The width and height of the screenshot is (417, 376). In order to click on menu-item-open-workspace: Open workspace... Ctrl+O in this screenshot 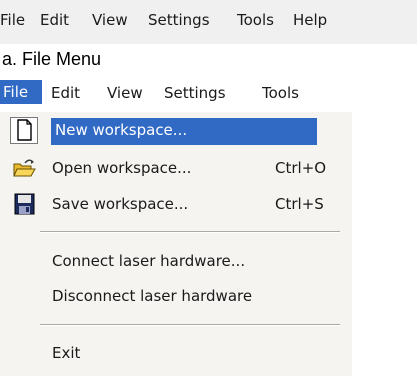, I will do `click(176, 168)`.